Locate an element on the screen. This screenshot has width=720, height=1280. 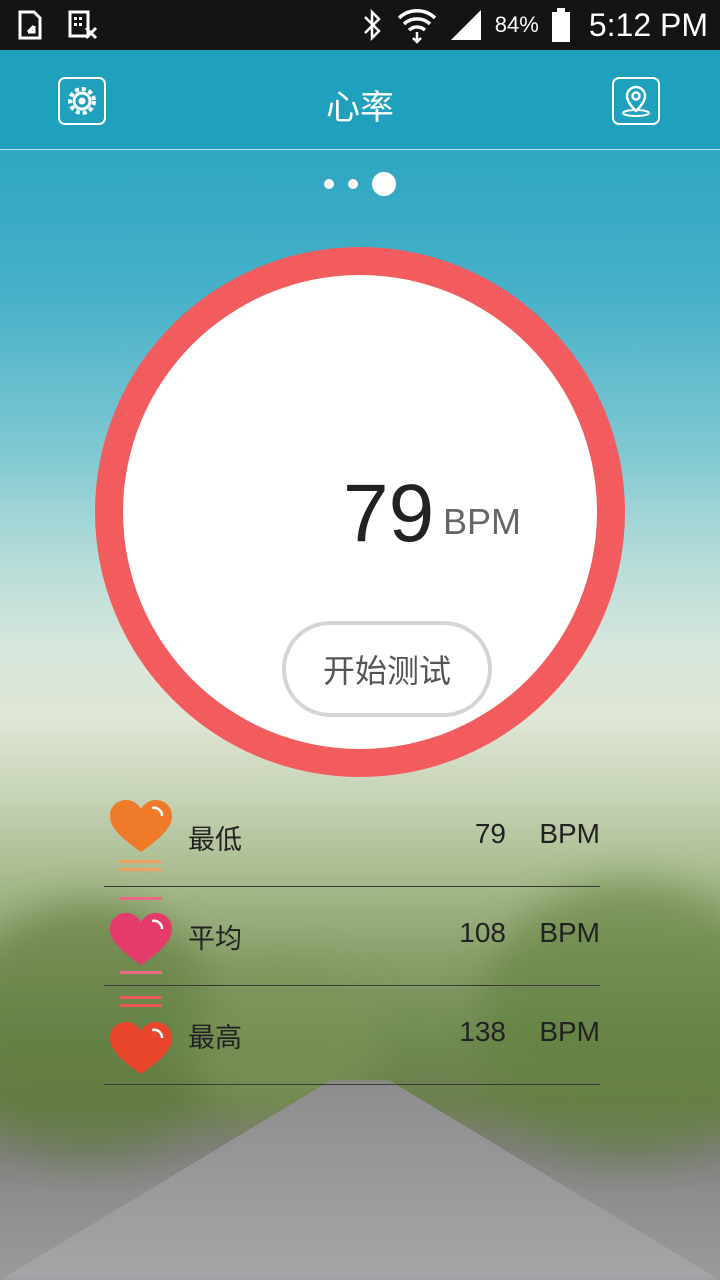
status-bar: 84% 5:12 PM is located at coordinates (360, 25).